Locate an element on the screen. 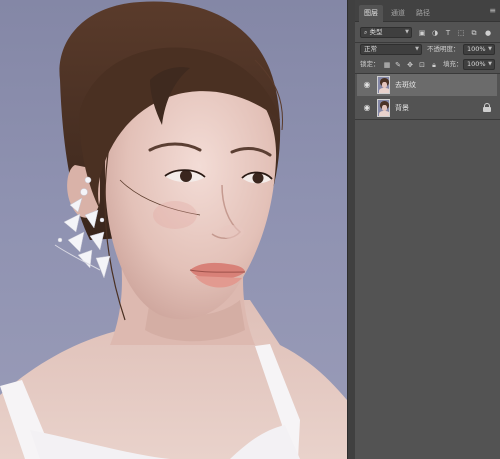 This screenshot has width=500, height=459. opacity-label: 不透明度： is located at coordinates (443, 49).